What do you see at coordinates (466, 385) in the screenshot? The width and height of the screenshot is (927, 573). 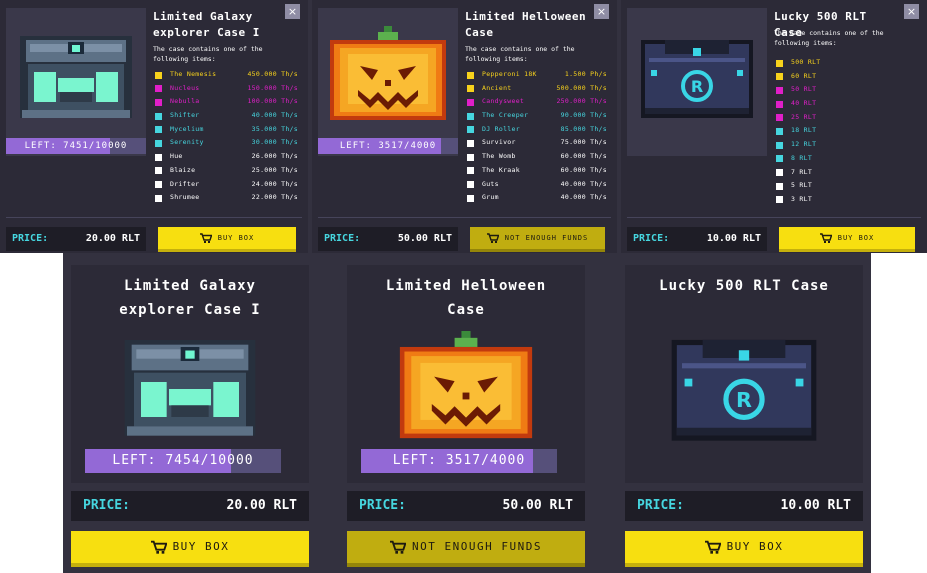 I see `pumpkin-chest-icon` at bounding box center [466, 385].